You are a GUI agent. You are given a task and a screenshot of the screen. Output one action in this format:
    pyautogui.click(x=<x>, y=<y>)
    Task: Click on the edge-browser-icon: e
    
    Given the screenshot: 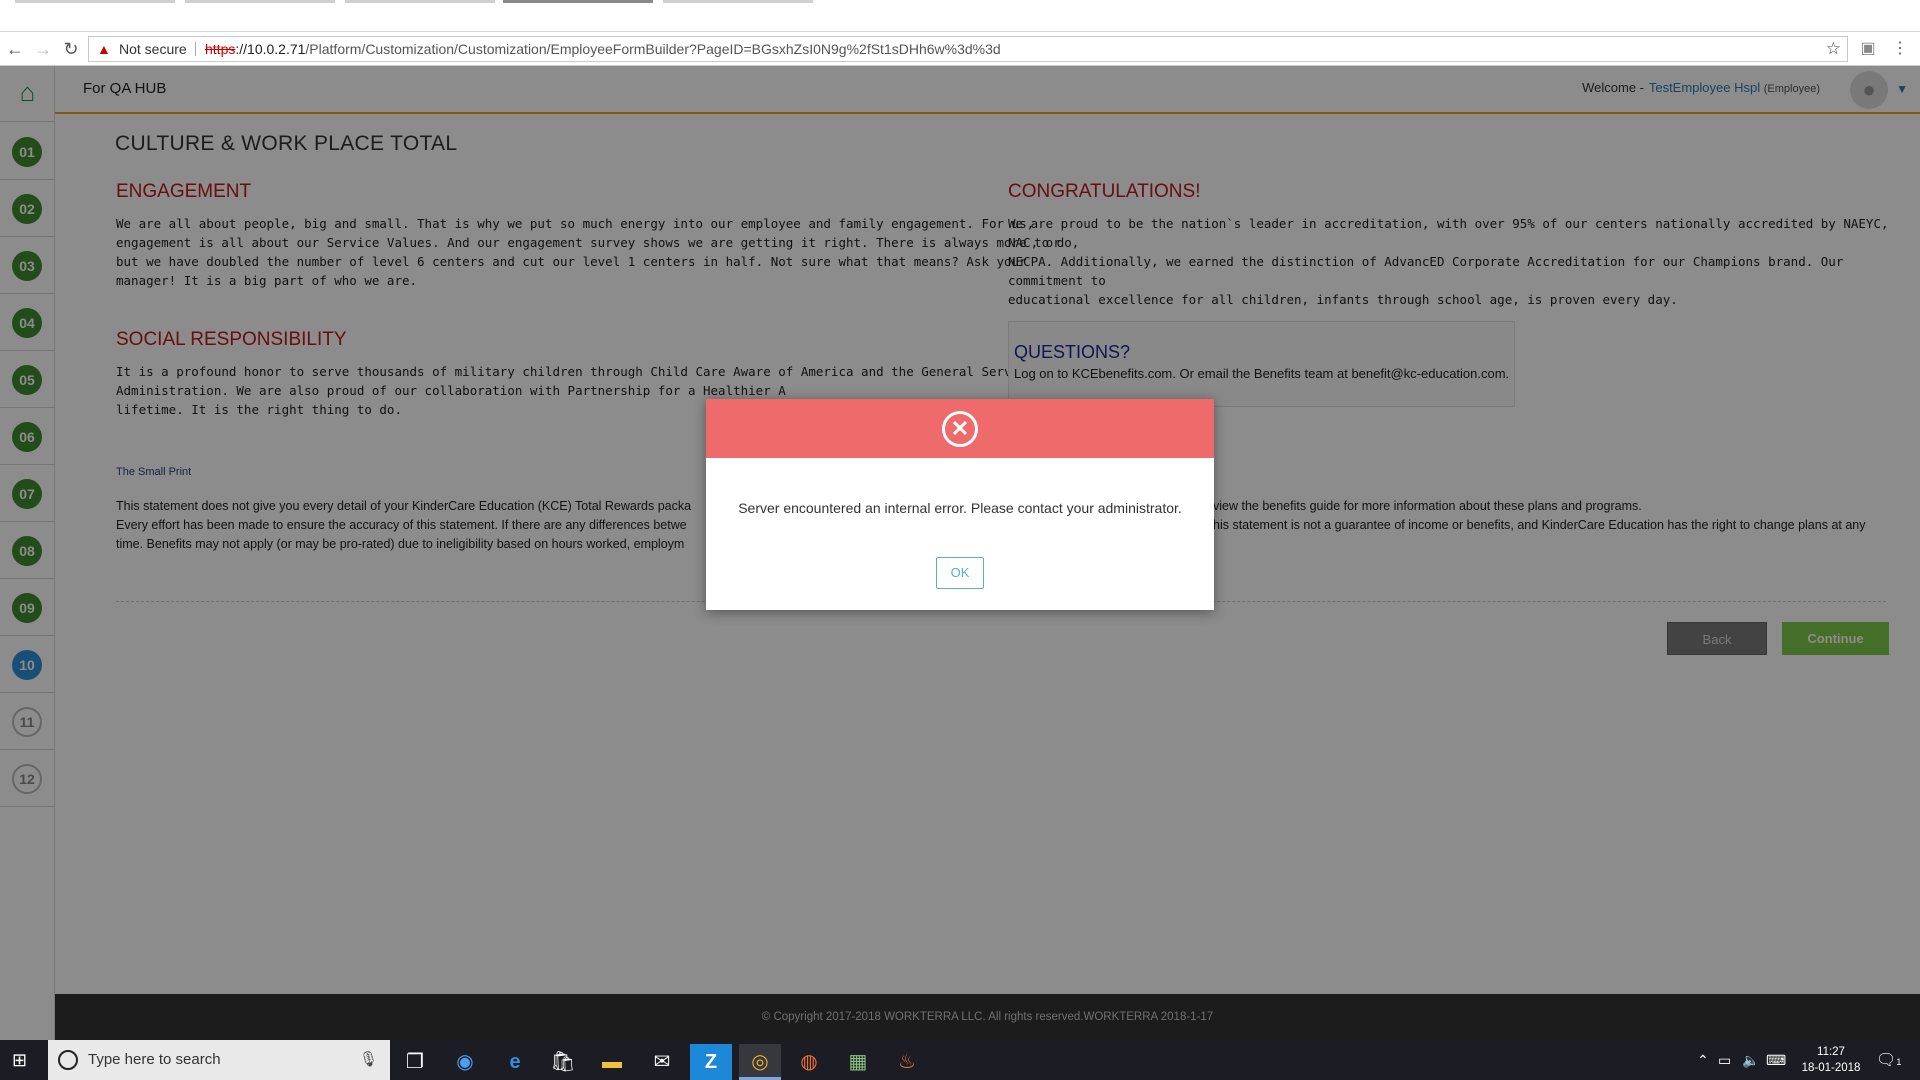 What is the action you would take?
    pyautogui.click(x=515, y=1062)
    